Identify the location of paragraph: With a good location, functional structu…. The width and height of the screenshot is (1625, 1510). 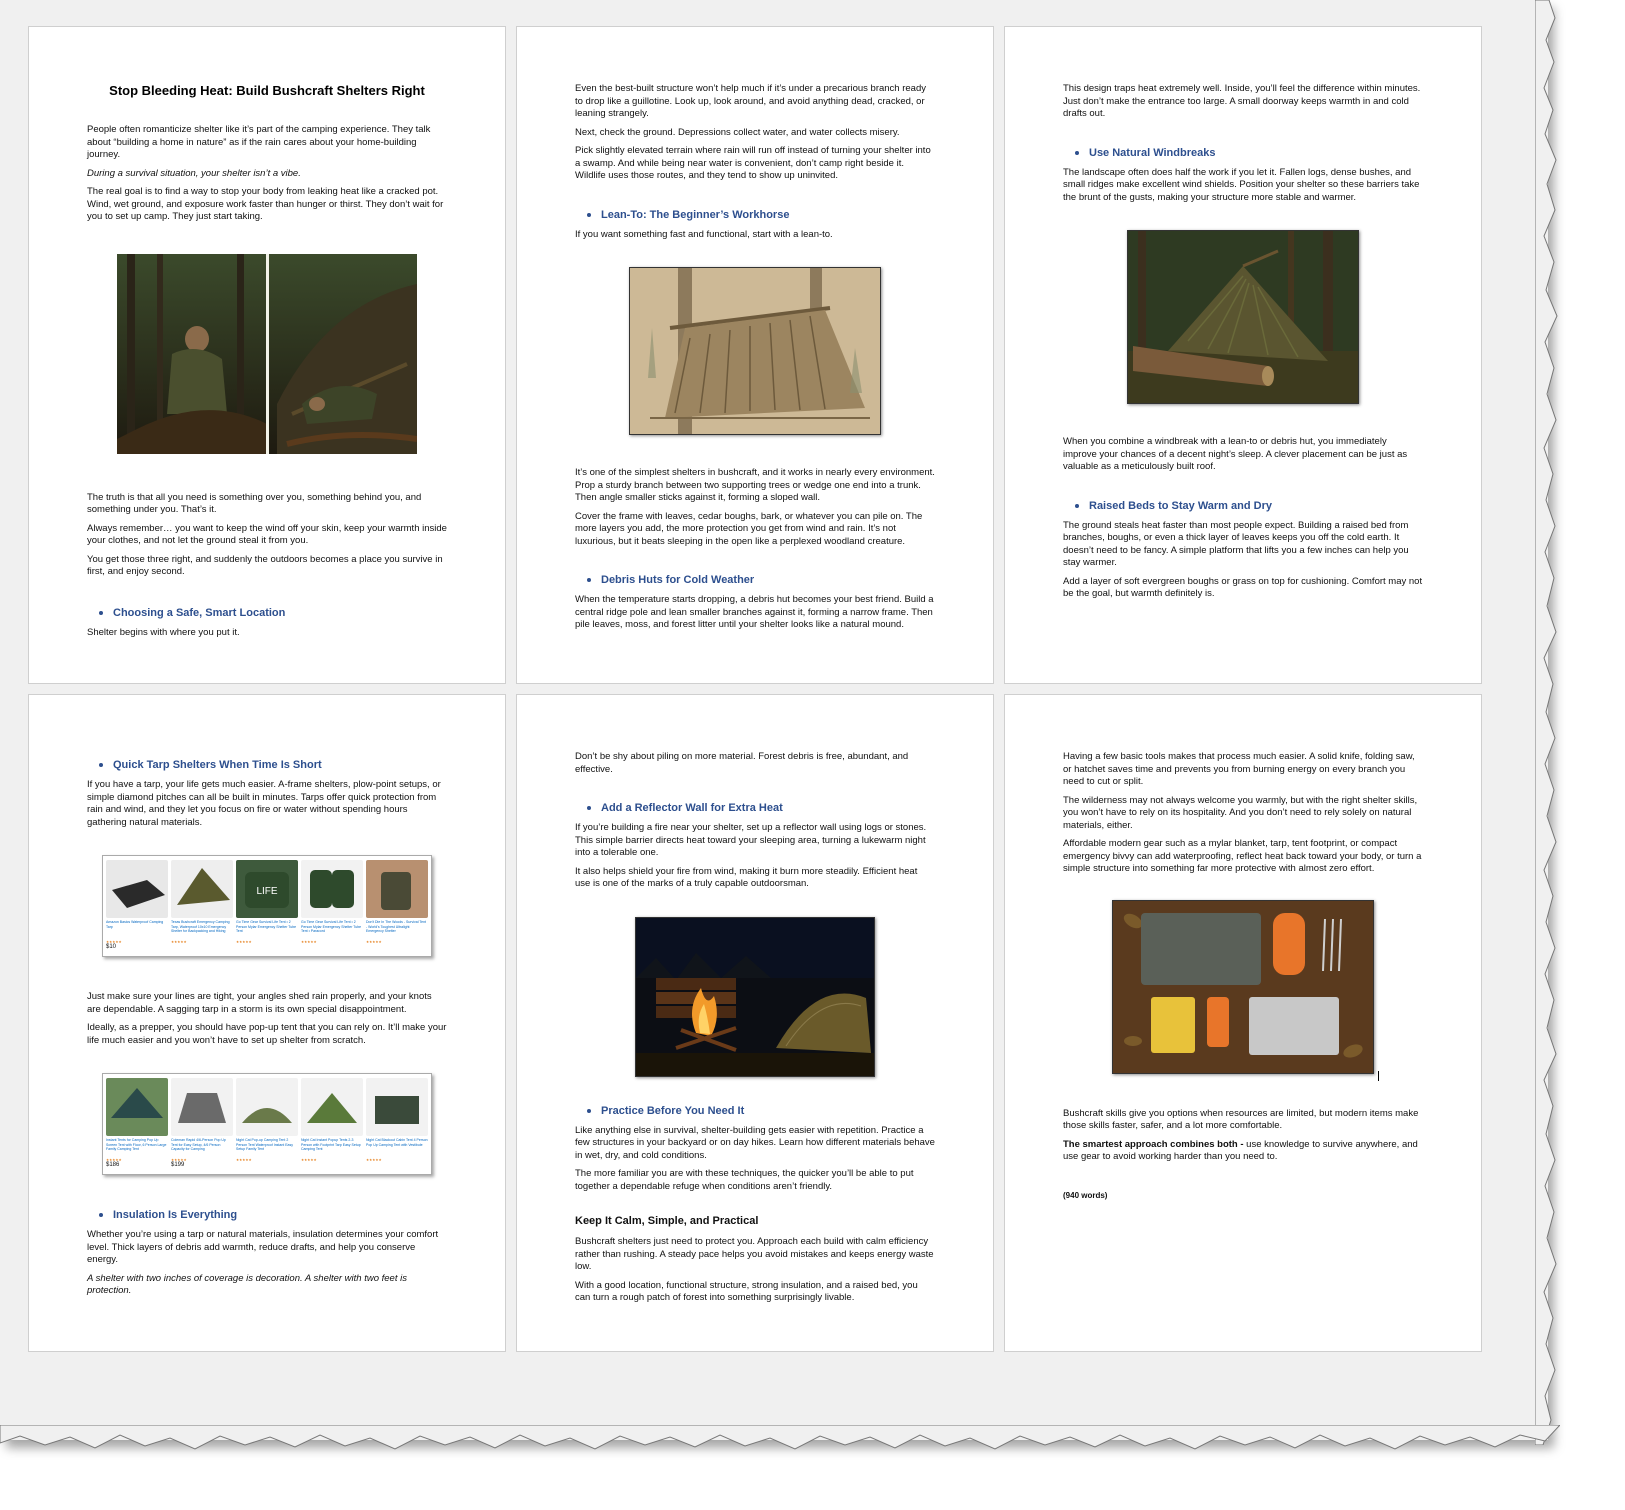
(746, 1291).